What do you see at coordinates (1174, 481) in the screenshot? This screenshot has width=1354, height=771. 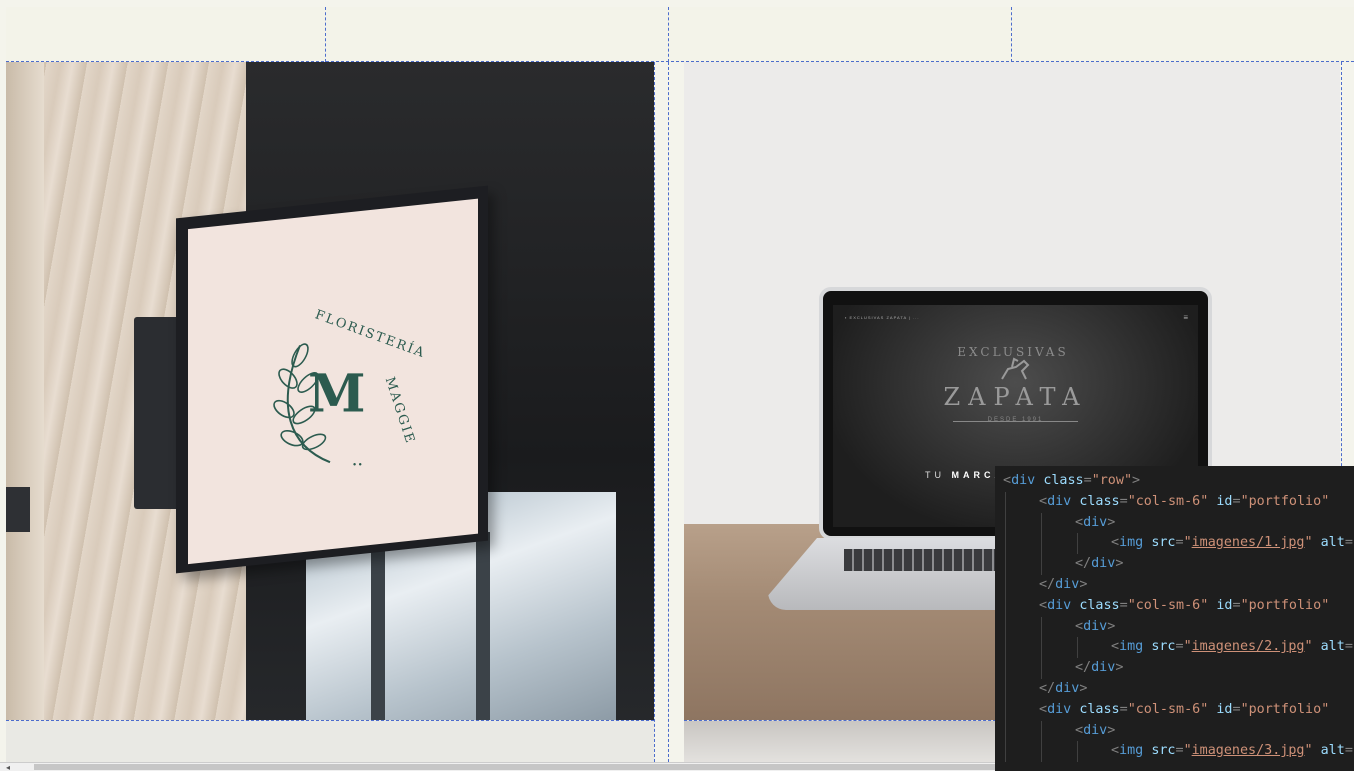 I see `code-line: <div class="row">` at bounding box center [1174, 481].